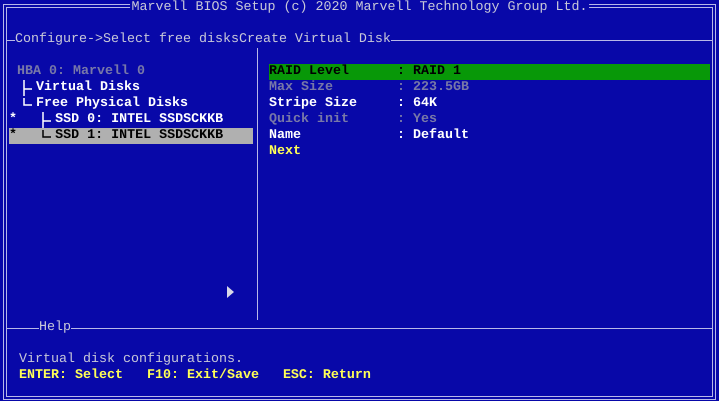 The height and width of the screenshot is (401, 719). Describe the element at coordinates (203, 40) in the screenshot. I see `breadcrumb: Configure->Select free disksCreate Virtual Disk` at that location.